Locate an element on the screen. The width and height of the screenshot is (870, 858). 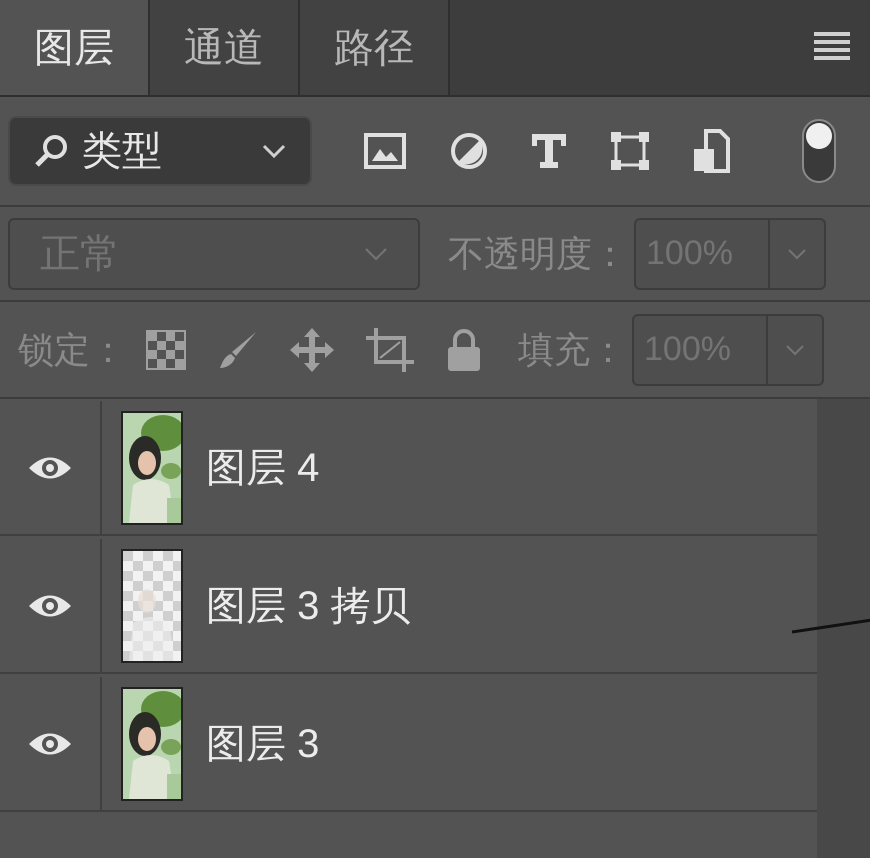
layer-row: 图层 3 拷贝 is located at coordinates (408, 606).